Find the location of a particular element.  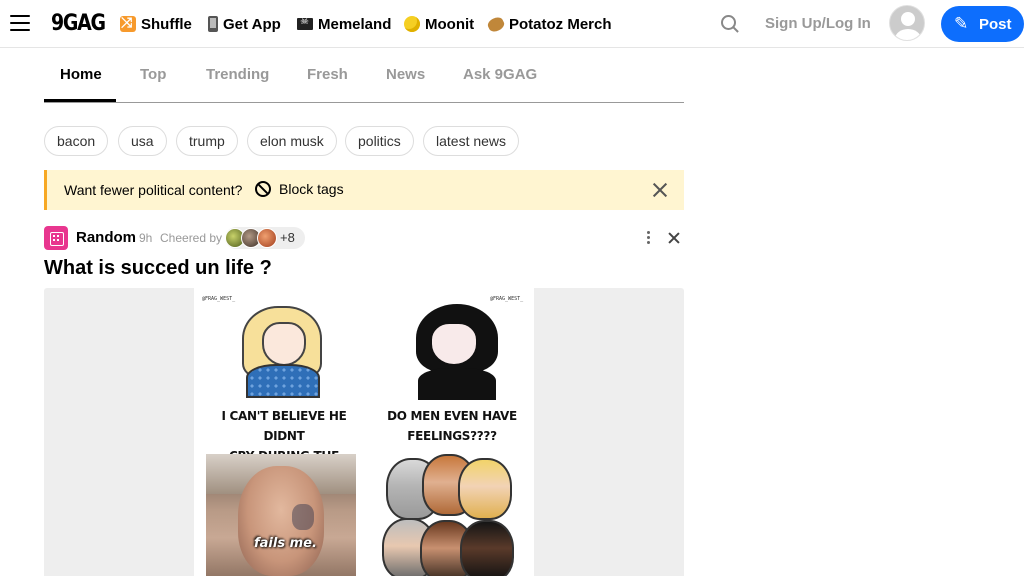

potato-icon is located at coordinates (496, 24).